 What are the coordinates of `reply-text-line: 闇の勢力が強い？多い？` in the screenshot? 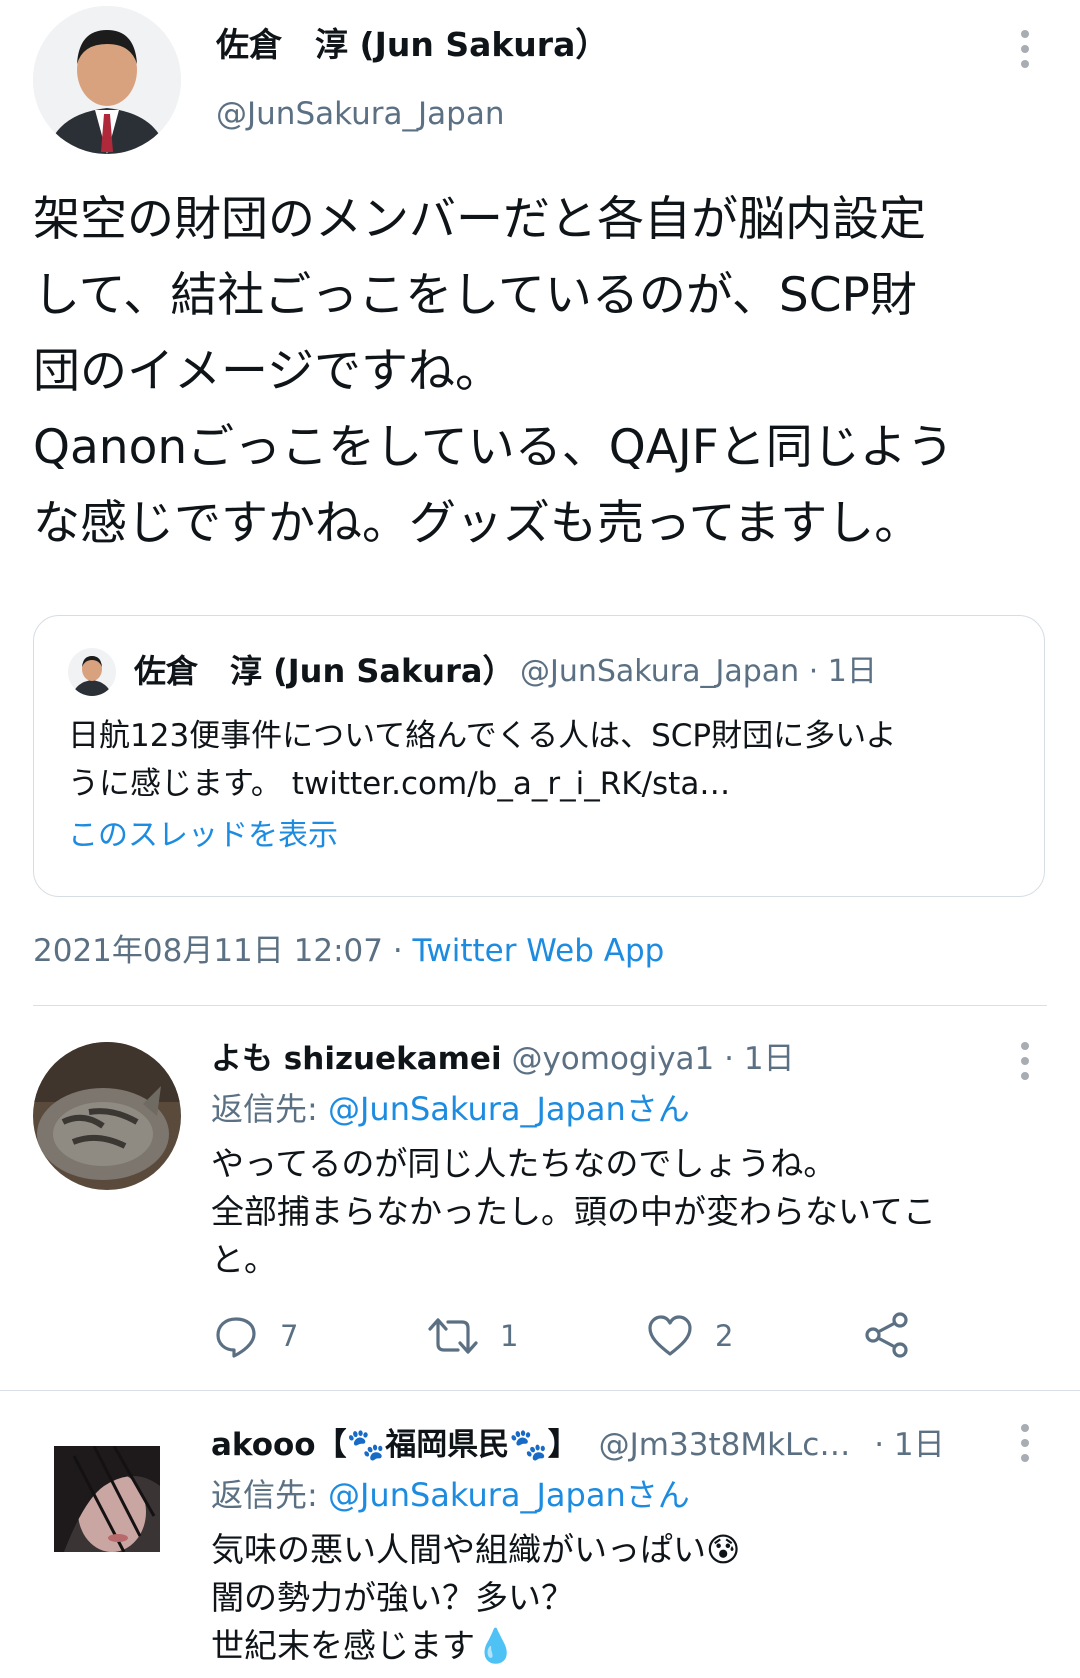 It's located at (392, 1597).